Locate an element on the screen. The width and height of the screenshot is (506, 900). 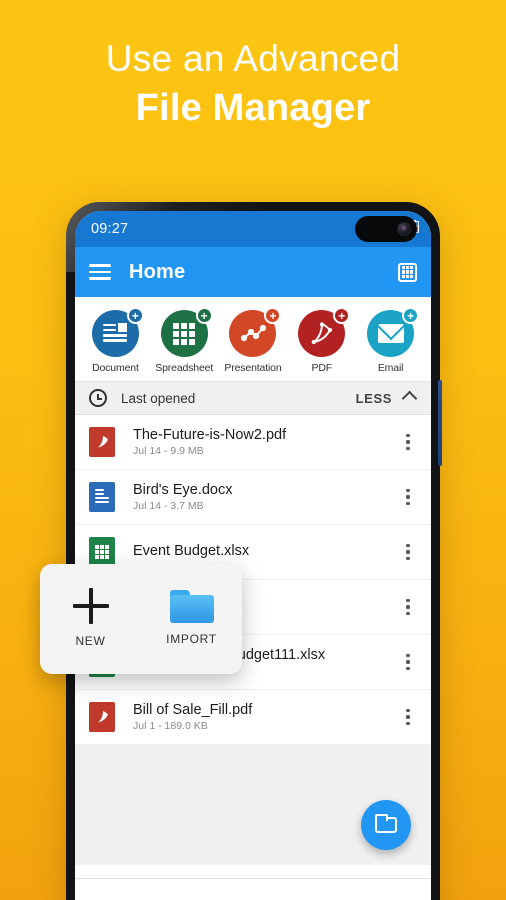
phone-side-button is located at coordinates (440, 423).